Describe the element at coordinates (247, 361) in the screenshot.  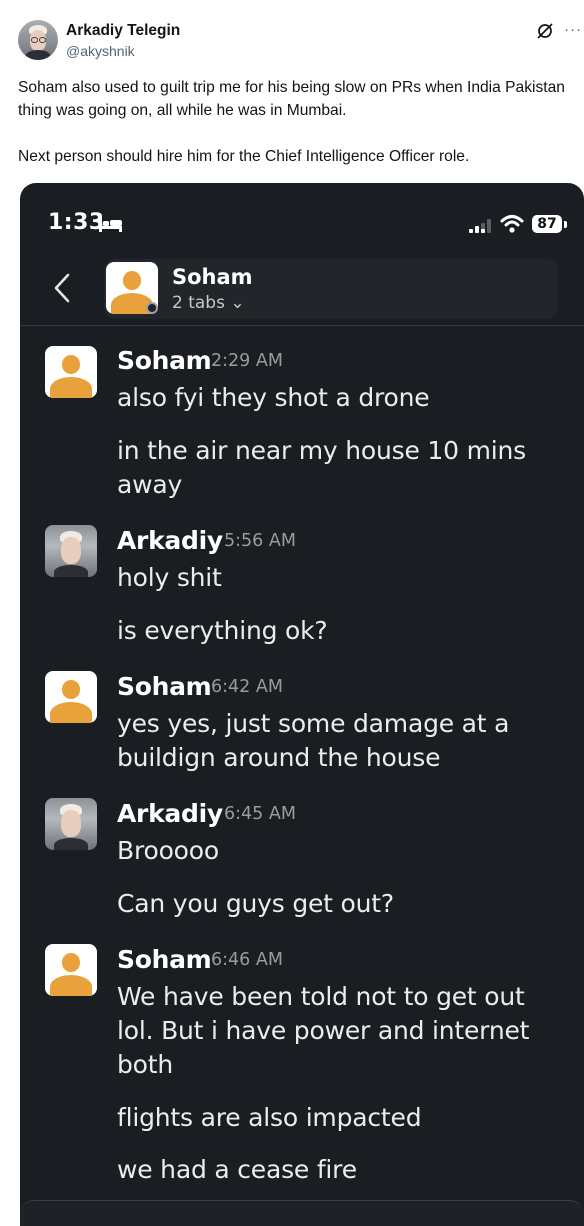
I see `message-time: 2:29 AM` at that location.